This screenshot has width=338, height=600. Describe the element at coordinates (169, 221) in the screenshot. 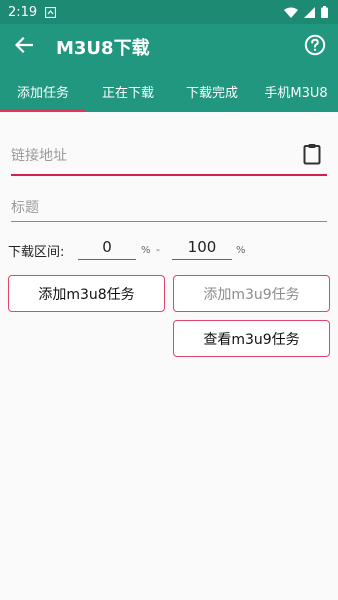

I see `title-underline` at that location.